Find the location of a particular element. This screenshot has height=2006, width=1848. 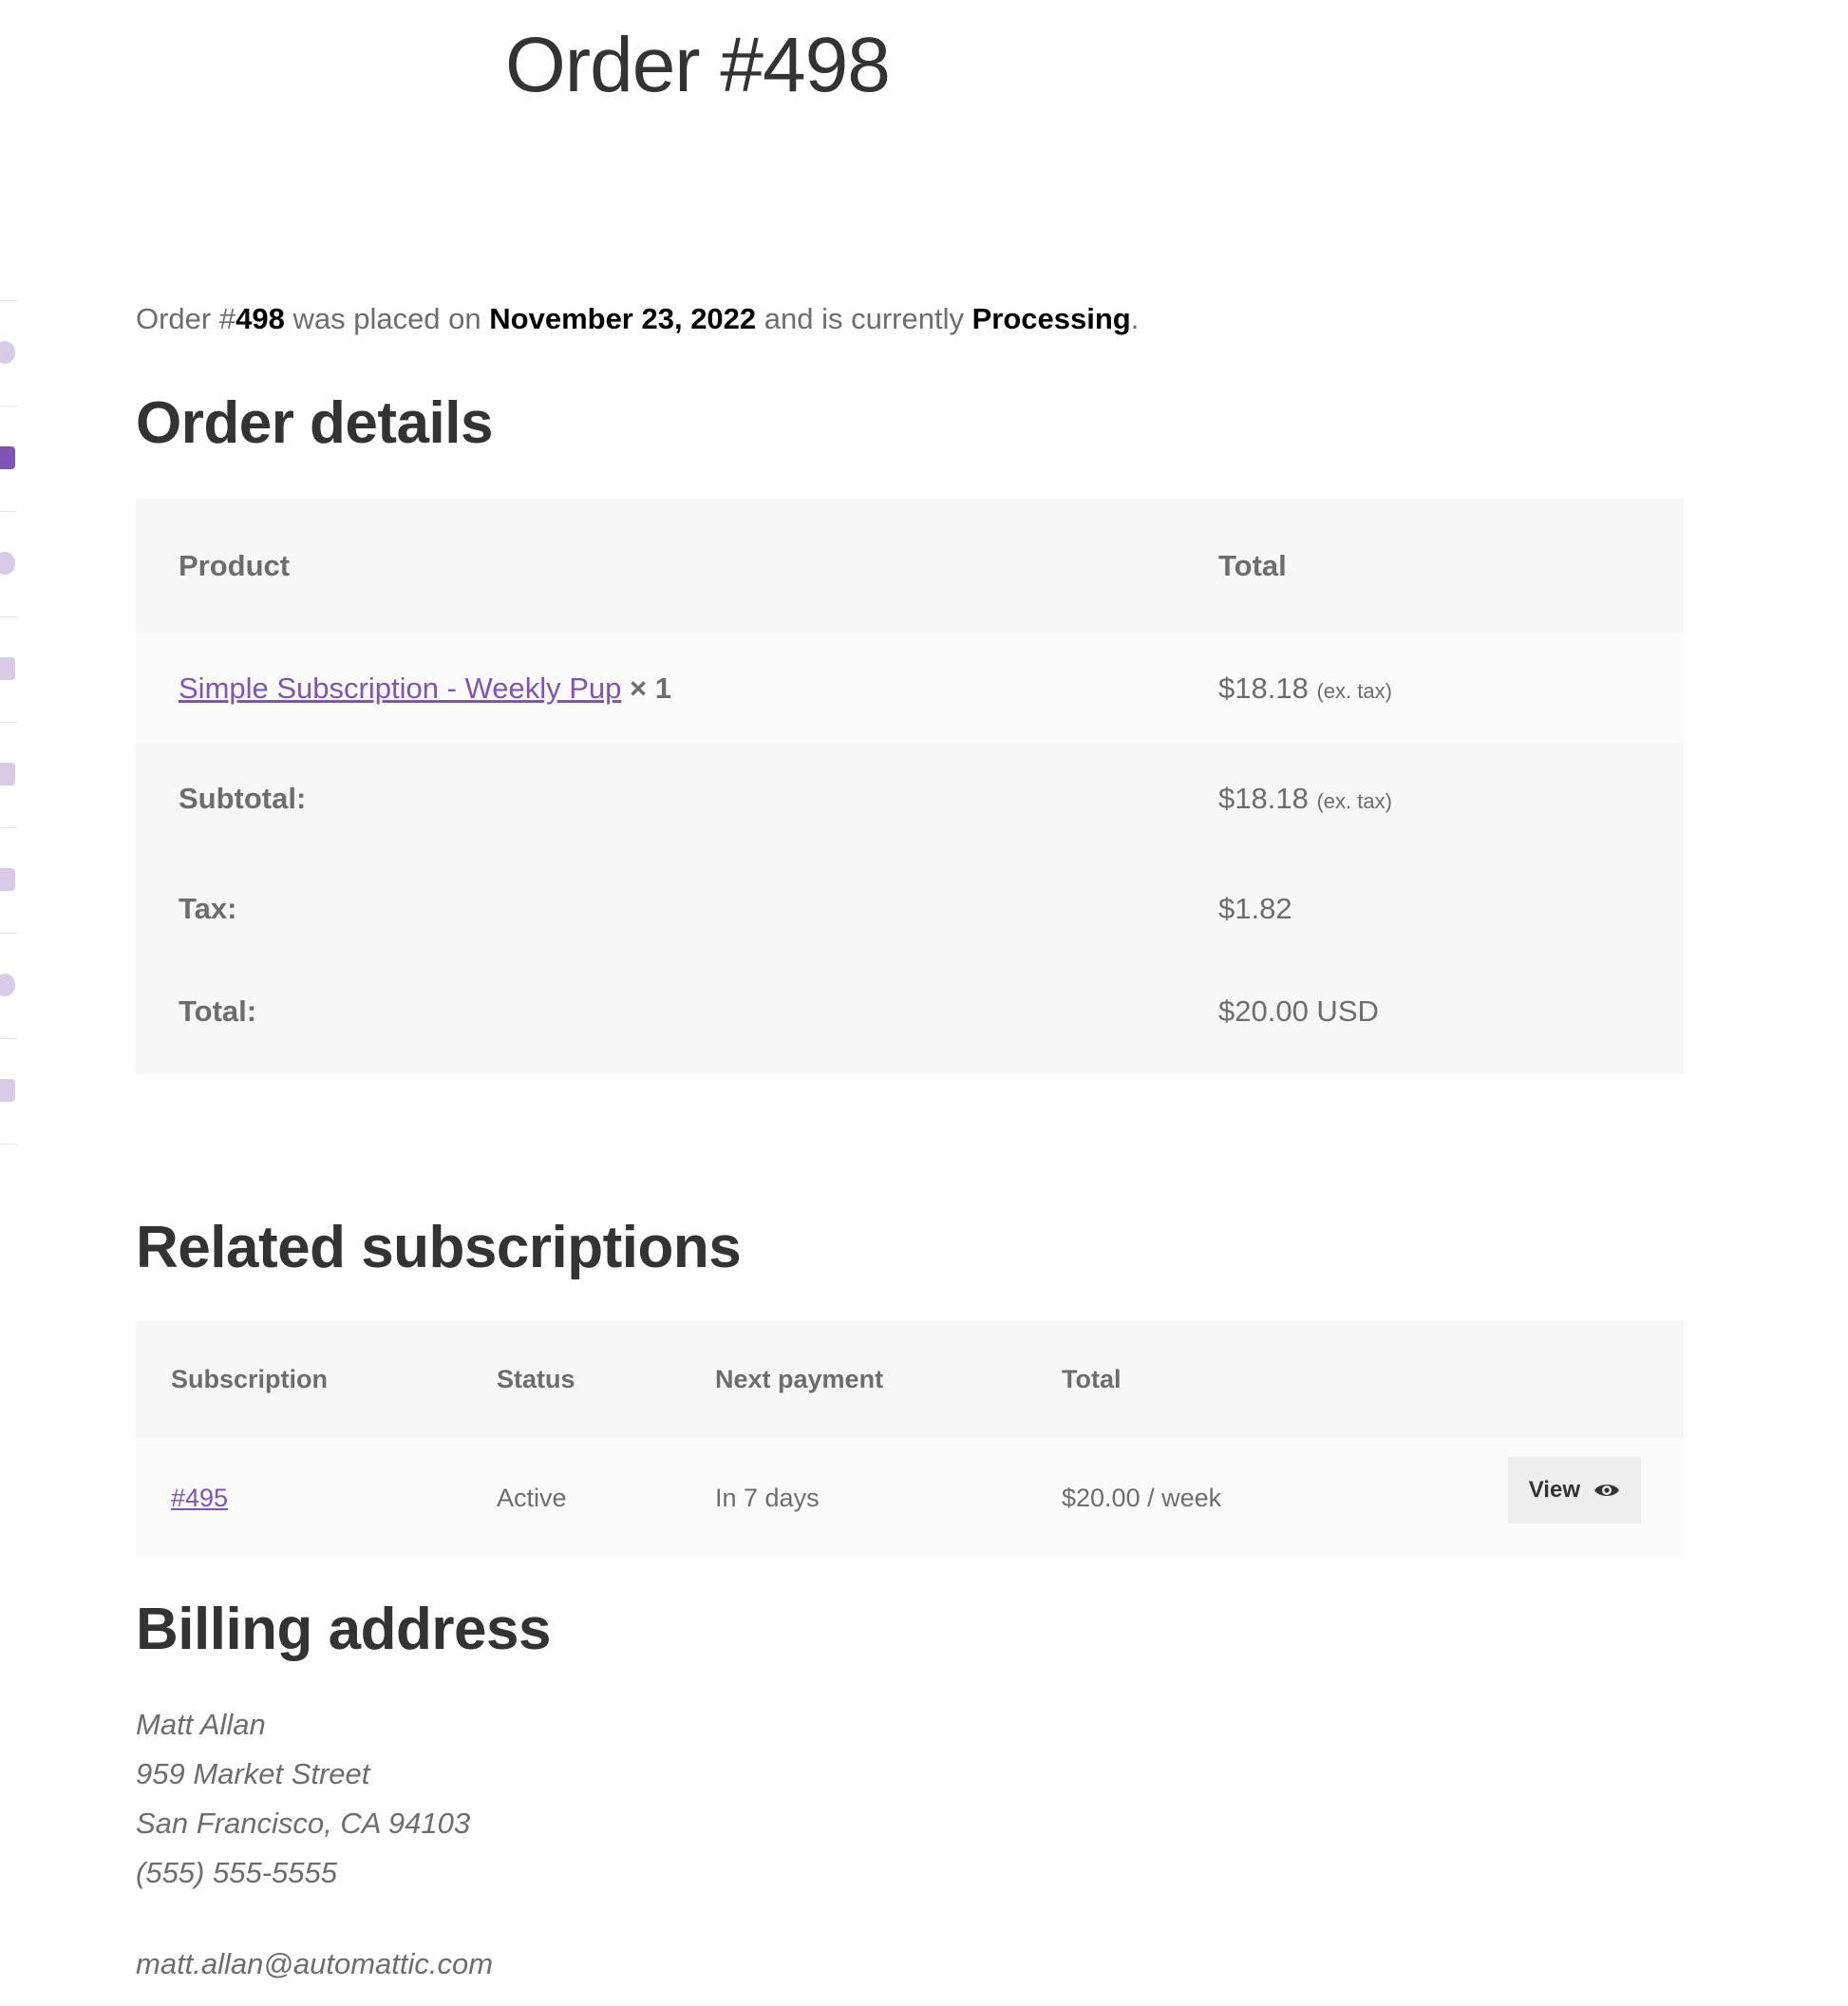

order-details-heading: Order details is located at coordinates (314, 423).